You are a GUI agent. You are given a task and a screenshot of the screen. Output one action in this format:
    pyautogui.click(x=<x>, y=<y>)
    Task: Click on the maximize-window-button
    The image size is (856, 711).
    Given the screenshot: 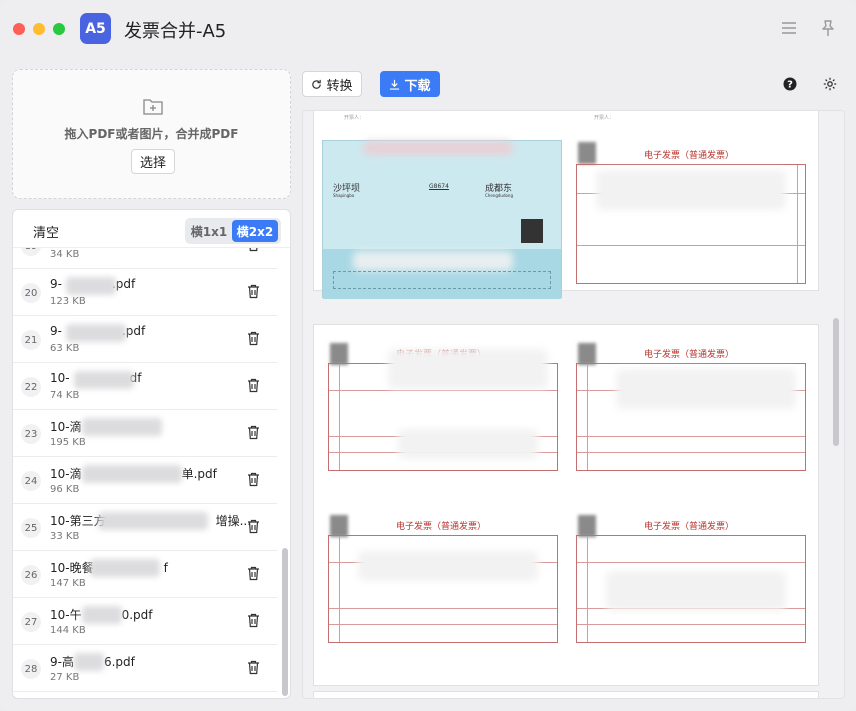 What is the action you would take?
    pyautogui.click(x=59, y=29)
    